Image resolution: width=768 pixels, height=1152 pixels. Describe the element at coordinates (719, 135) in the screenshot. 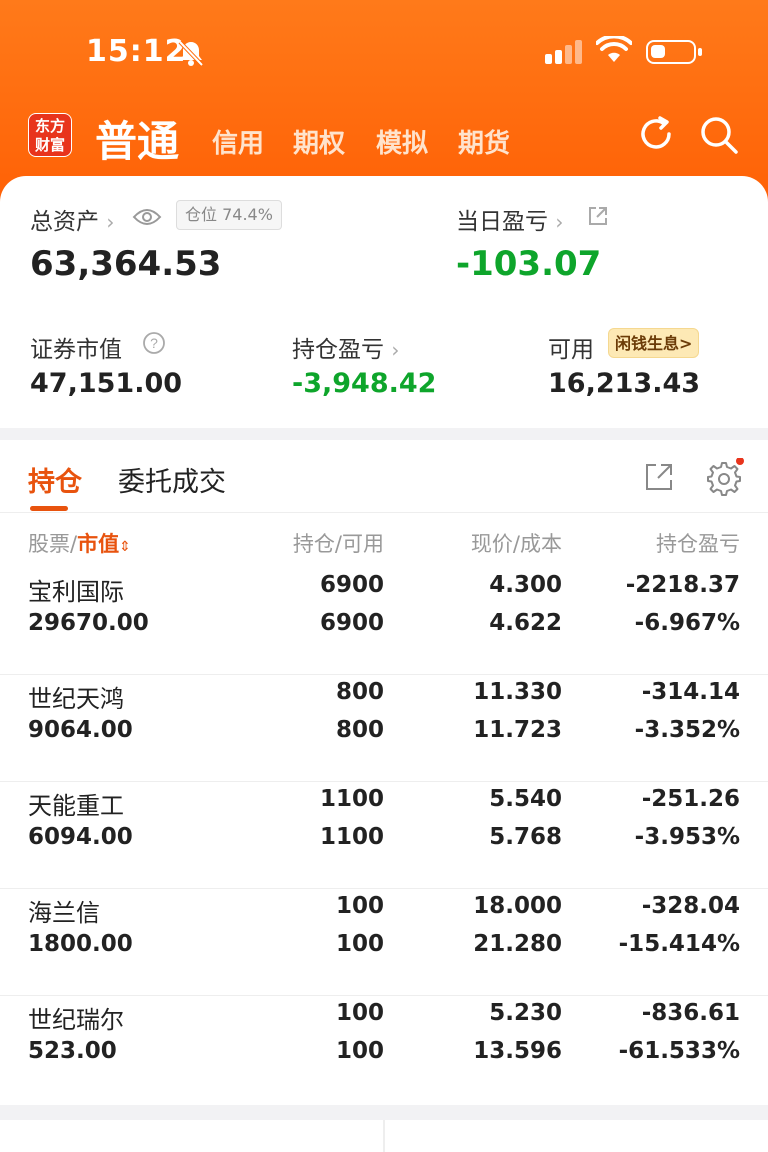

I see `search-icon` at that location.